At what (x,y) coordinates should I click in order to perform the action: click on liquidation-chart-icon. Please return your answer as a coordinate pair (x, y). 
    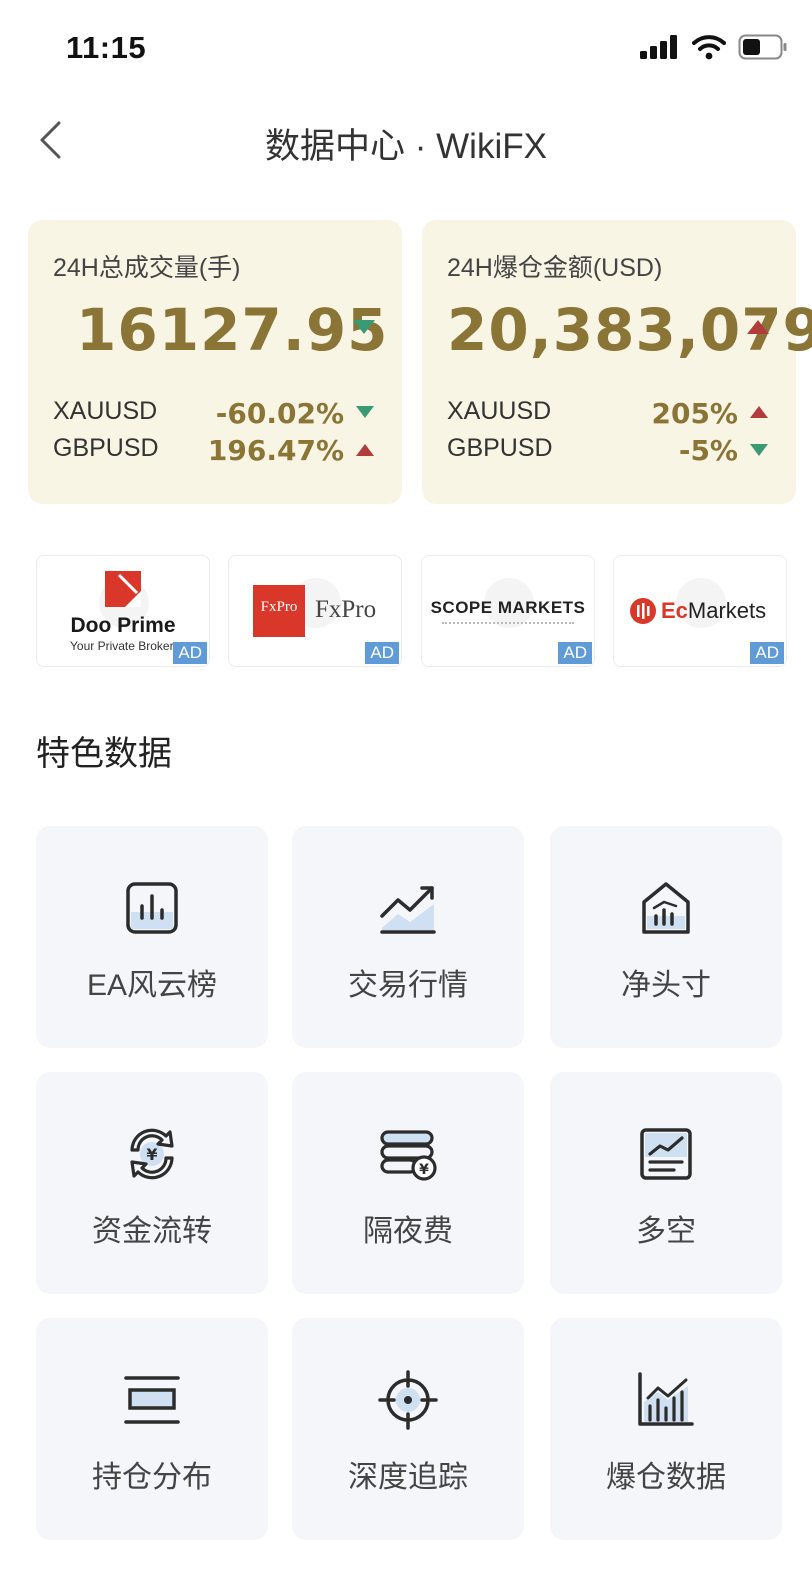
    Looking at the image, I should click on (666, 1399).